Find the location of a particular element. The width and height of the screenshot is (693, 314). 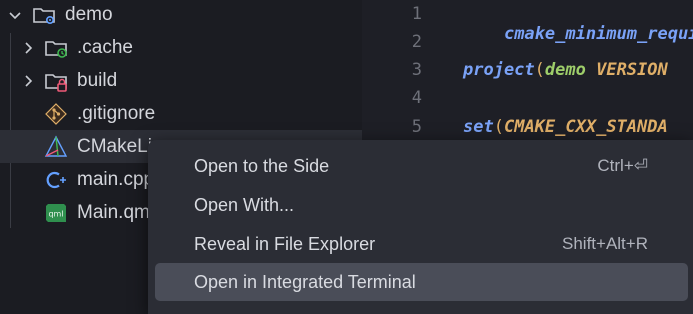

code-line-5: set(CMAKE_CXX_STANDA is located at coordinates (565, 127).